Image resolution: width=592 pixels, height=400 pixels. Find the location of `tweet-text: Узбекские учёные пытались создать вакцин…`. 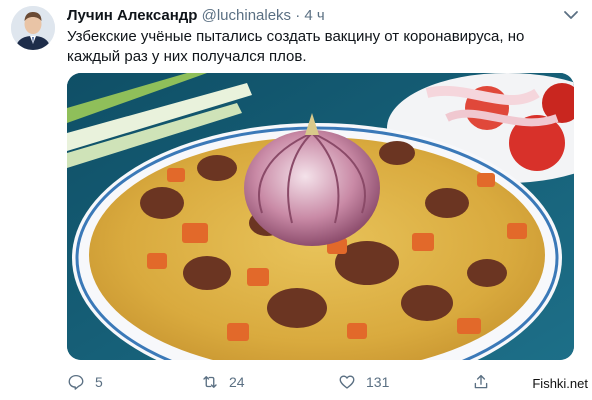

tweet-text: Узбекские учёные пытались создать вакцин… is located at coordinates (296, 46).